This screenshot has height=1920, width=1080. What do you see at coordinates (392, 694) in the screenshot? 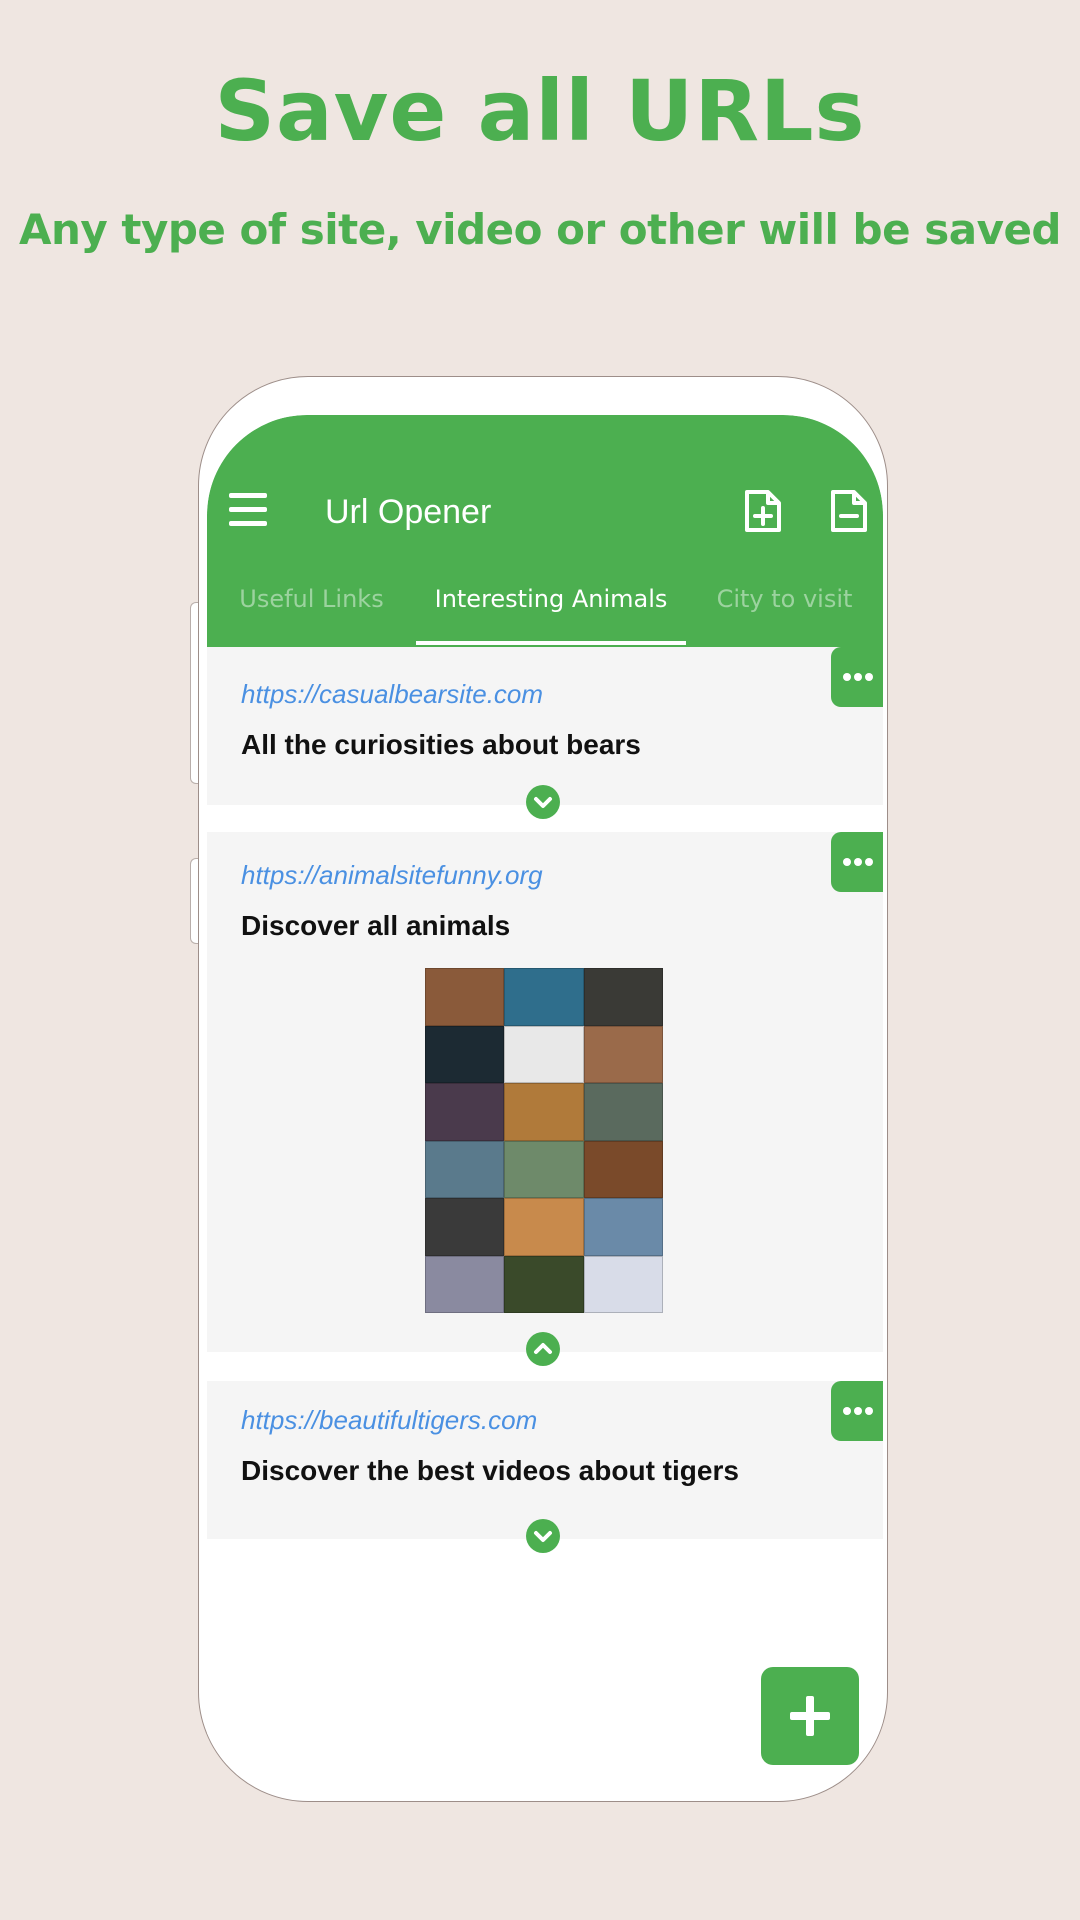
I see `link-url: https://casualbearsite.com` at bounding box center [392, 694].